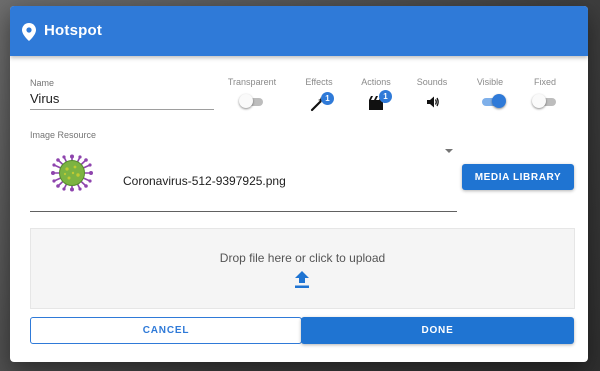 The height and width of the screenshot is (371, 600). I want to click on visible-toggle, so click(493, 102).